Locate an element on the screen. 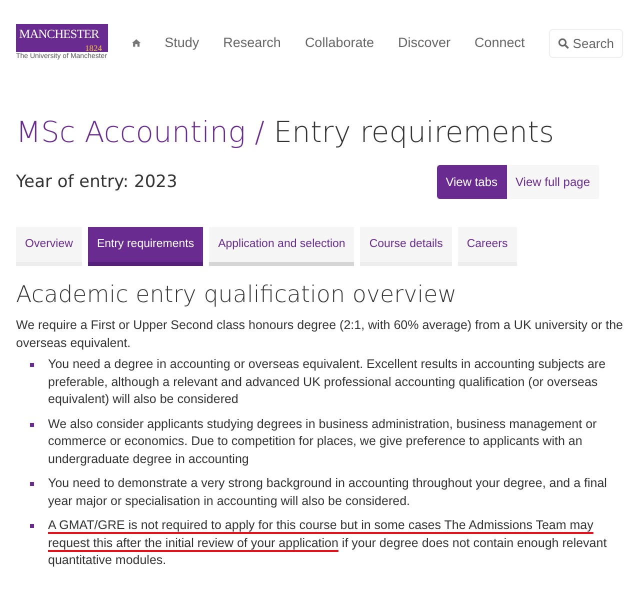 The height and width of the screenshot is (592, 639). tab: Entry requirements is located at coordinates (146, 246).